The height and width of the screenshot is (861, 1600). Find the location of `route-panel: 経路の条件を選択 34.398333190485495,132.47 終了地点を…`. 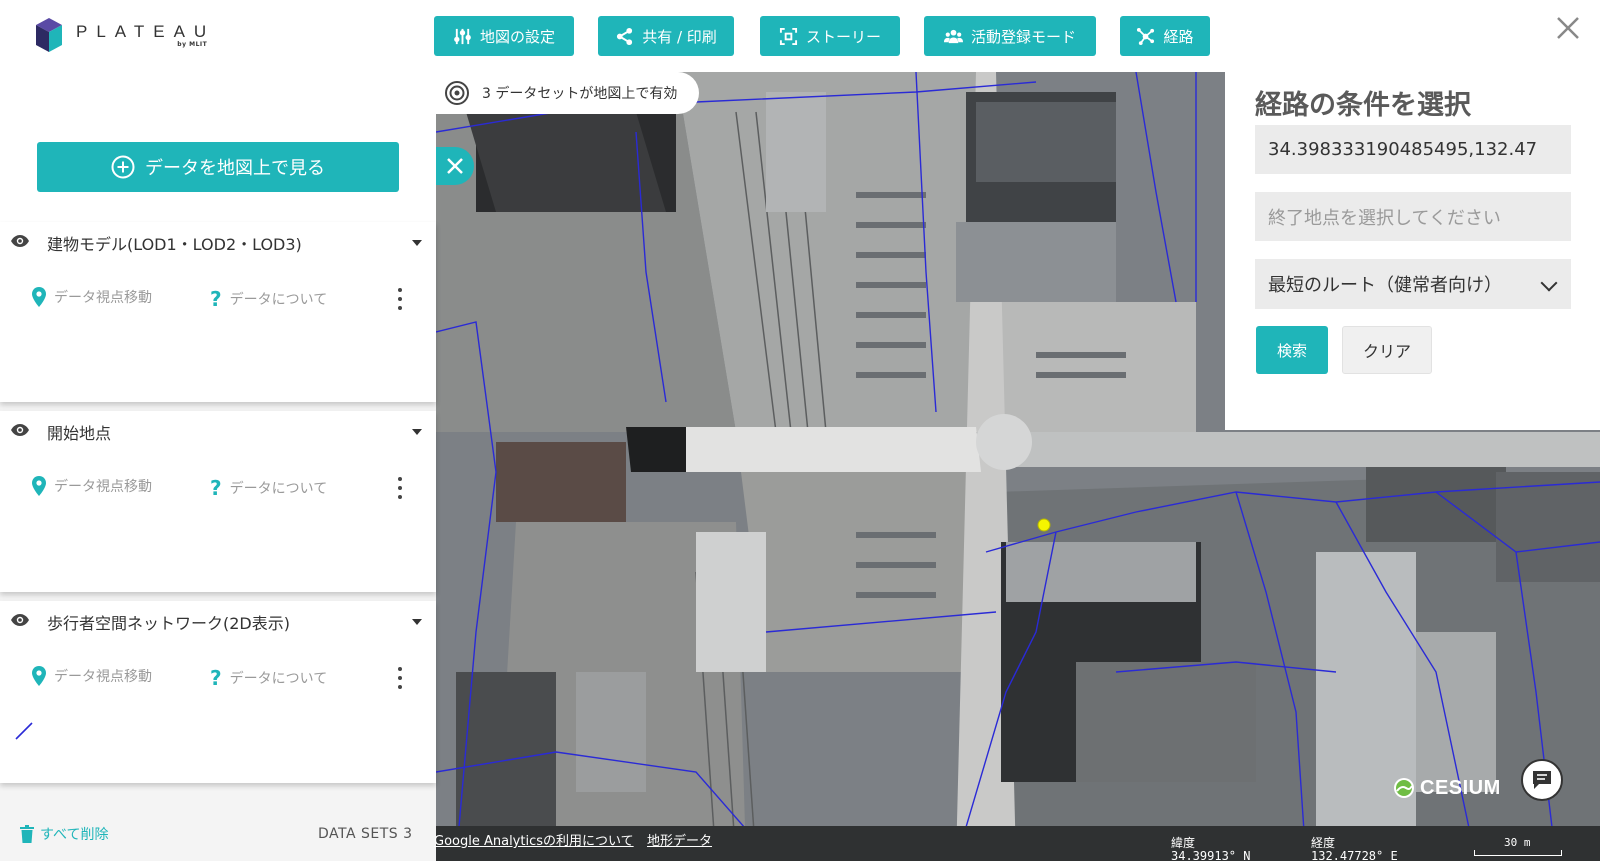

route-panel: 経路の条件を選択 34.398333190485495,132.47 終了地点を… is located at coordinates (1412, 251).